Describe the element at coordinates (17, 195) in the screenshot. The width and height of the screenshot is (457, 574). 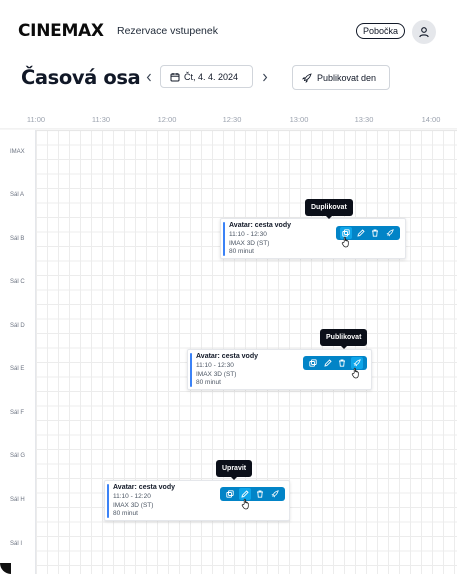
I see `hall-label-a: Sál A` at that location.